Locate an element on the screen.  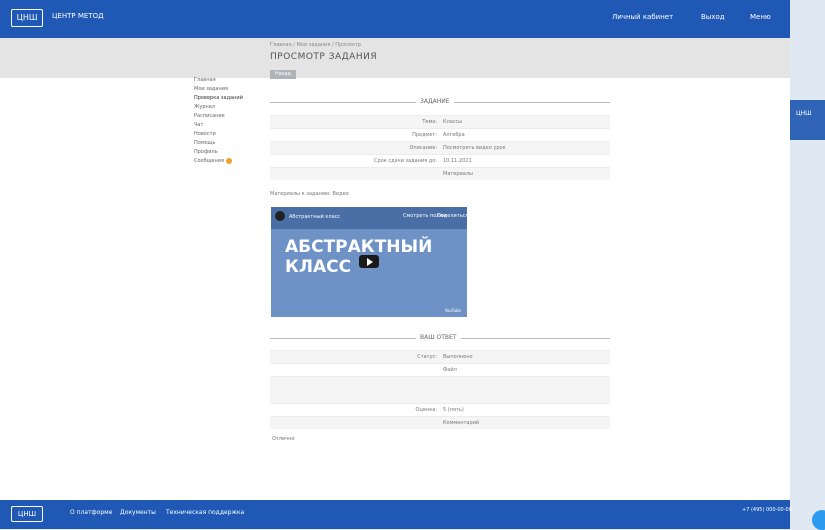
play-icon is located at coordinates (370, 262).